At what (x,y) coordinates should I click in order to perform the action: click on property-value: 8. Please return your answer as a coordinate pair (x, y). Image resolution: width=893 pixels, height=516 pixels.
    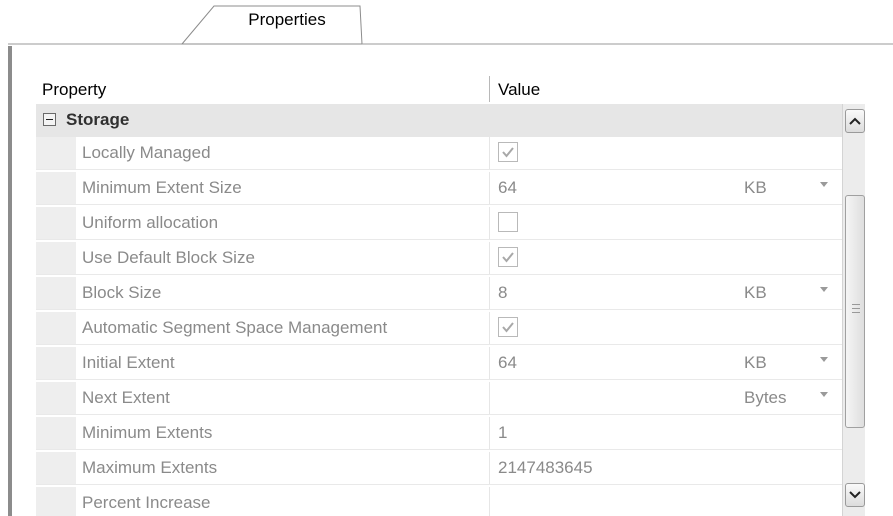
    Looking at the image, I should click on (502, 293).